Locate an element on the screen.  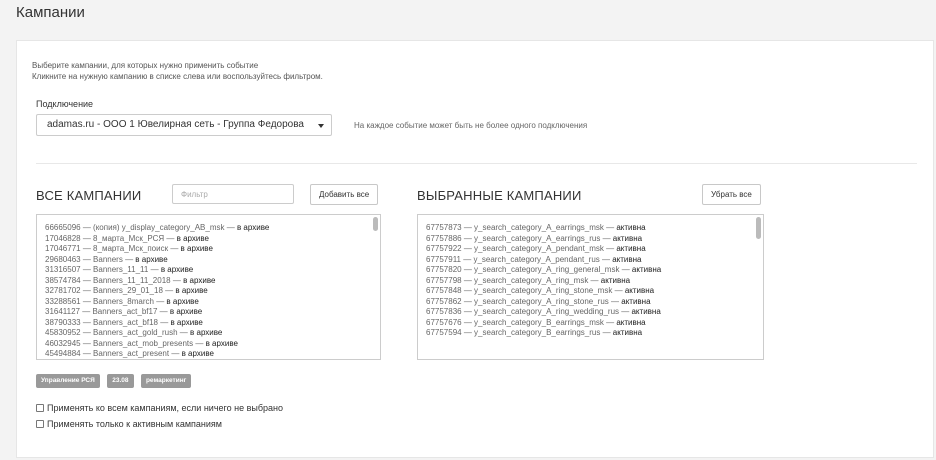
tag-rsya: Управление РСЯ is located at coordinates (68, 381).